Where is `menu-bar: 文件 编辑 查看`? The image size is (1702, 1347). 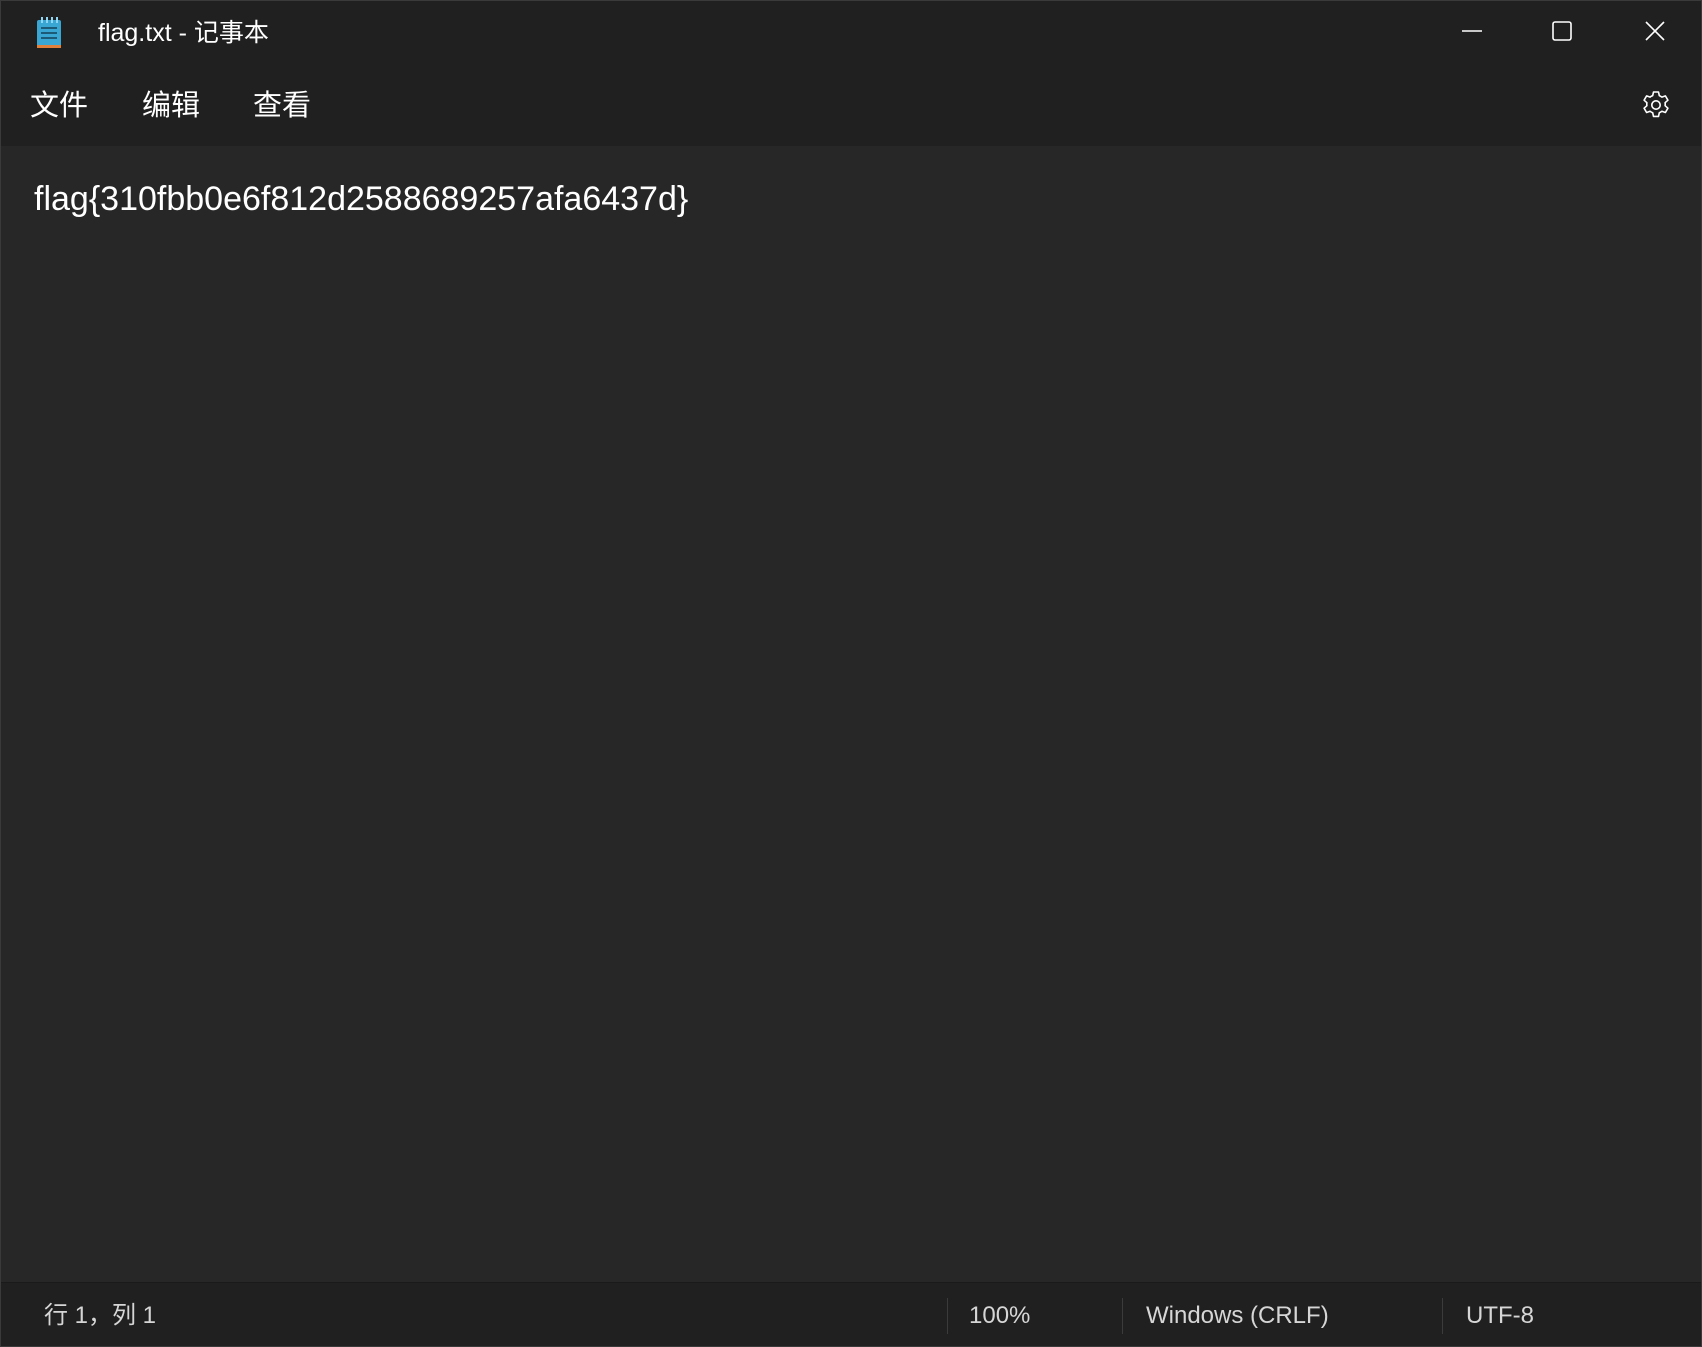
menu-bar: 文件 编辑 查看 is located at coordinates (851, 106).